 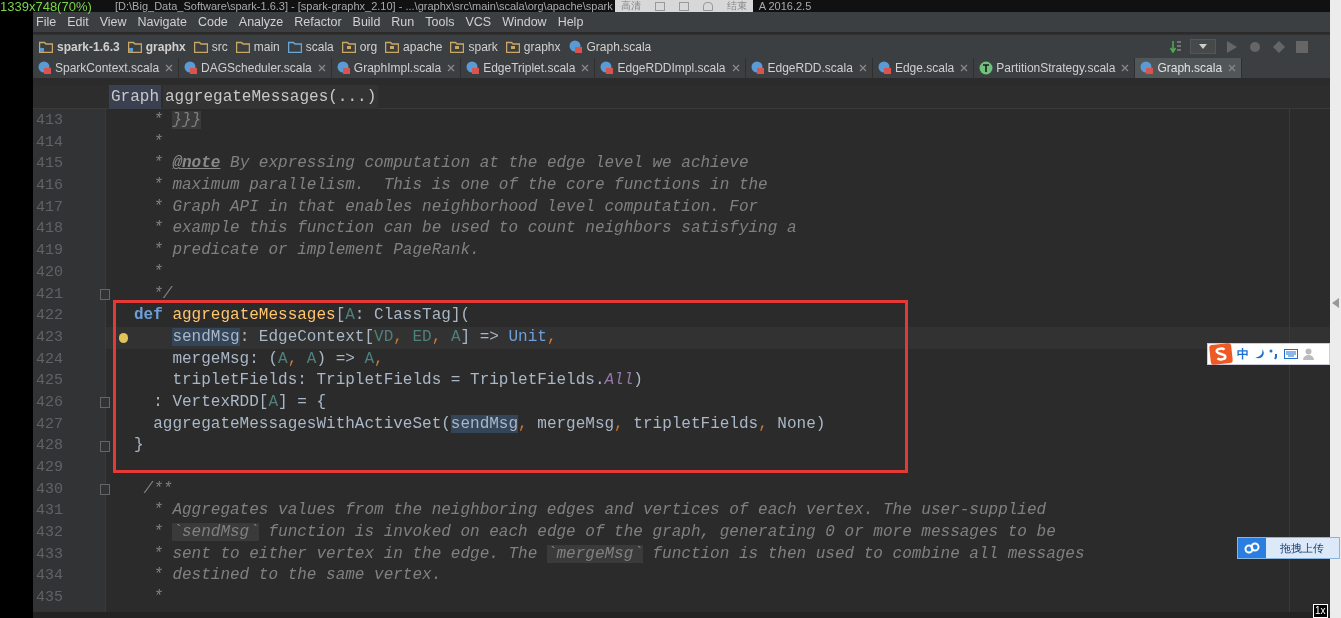 What do you see at coordinates (257, 46) in the screenshot?
I see `nav-crumb: main` at bounding box center [257, 46].